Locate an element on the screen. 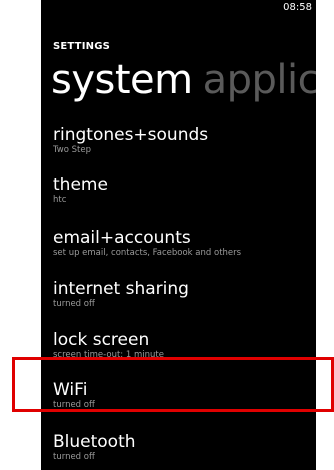  status-time: 08:58 is located at coordinates (297, 7).